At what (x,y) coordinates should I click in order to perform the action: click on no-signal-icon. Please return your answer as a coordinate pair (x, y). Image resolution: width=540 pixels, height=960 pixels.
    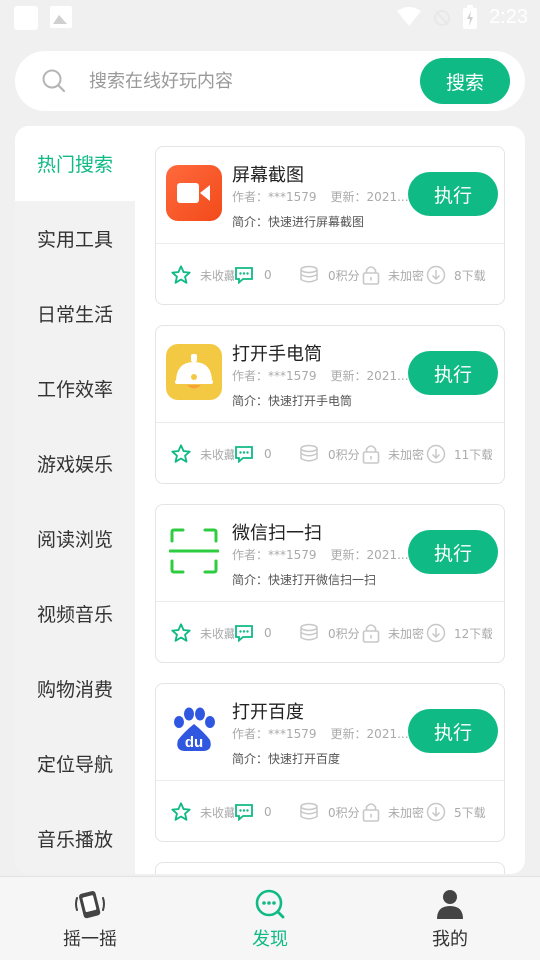
    Looking at the image, I should click on (442, 18).